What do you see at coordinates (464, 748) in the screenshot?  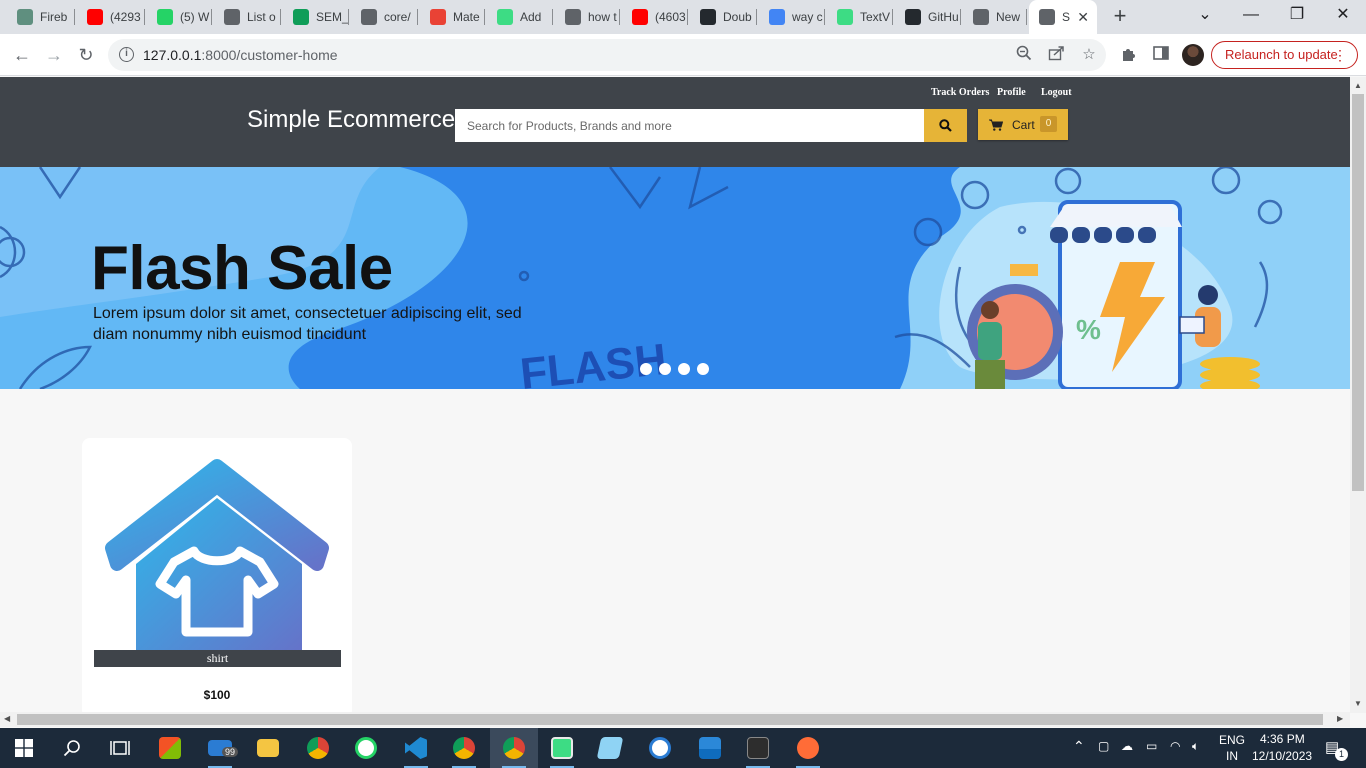 I see `chrome-profile-icon` at bounding box center [464, 748].